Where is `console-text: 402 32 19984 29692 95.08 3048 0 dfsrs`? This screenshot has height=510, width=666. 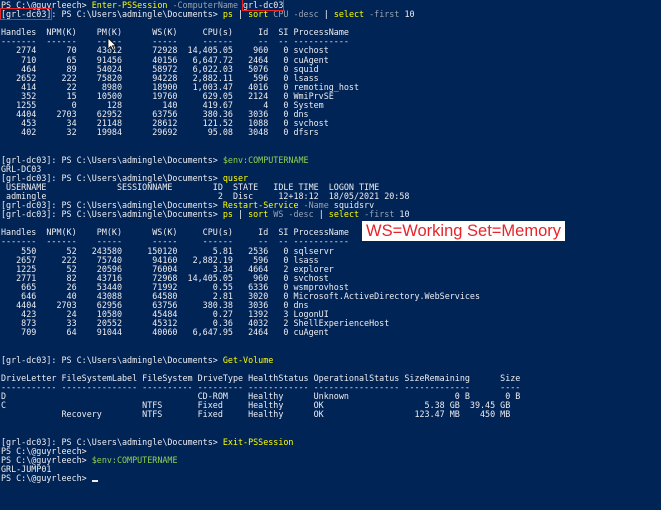 console-text: 402 32 19984 29692 95.08 3048 0 dfsrs is located at coordinates (160, 132).